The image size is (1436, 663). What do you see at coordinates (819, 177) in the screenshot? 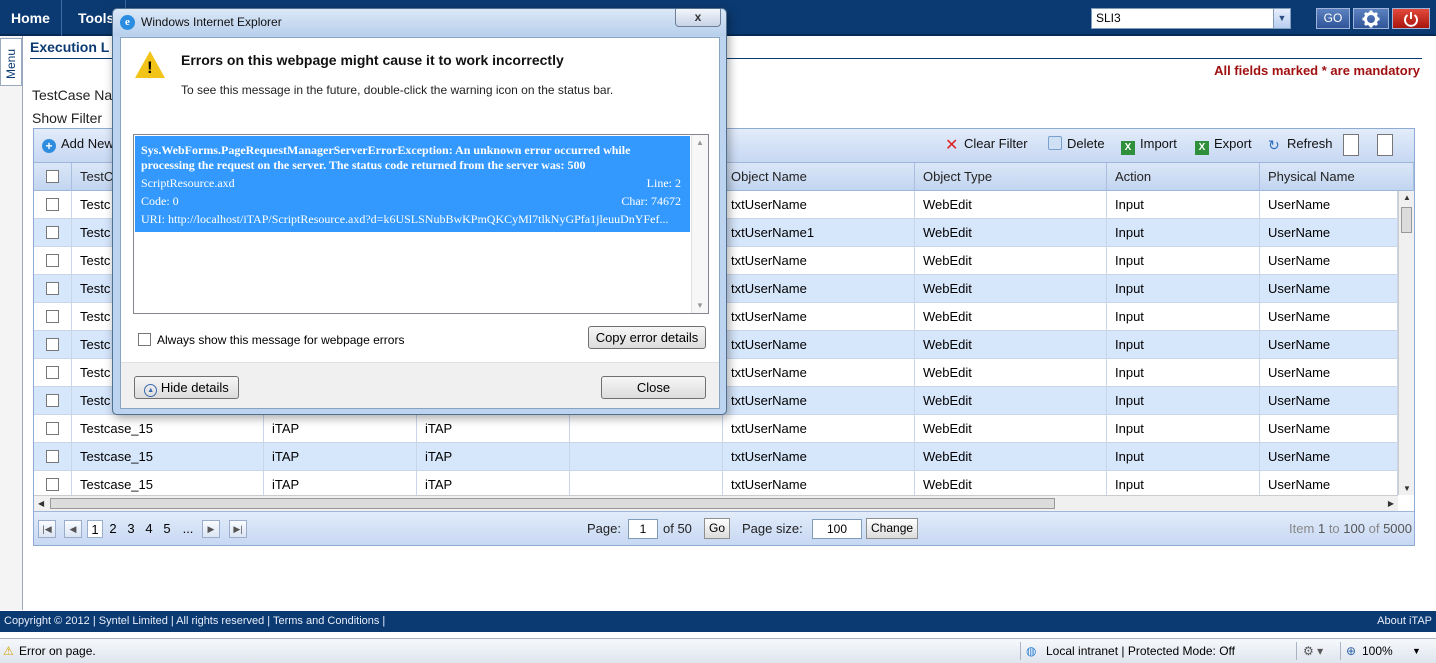
I see `column-header-object-name: Object Name` at bounding box center [819, 177].